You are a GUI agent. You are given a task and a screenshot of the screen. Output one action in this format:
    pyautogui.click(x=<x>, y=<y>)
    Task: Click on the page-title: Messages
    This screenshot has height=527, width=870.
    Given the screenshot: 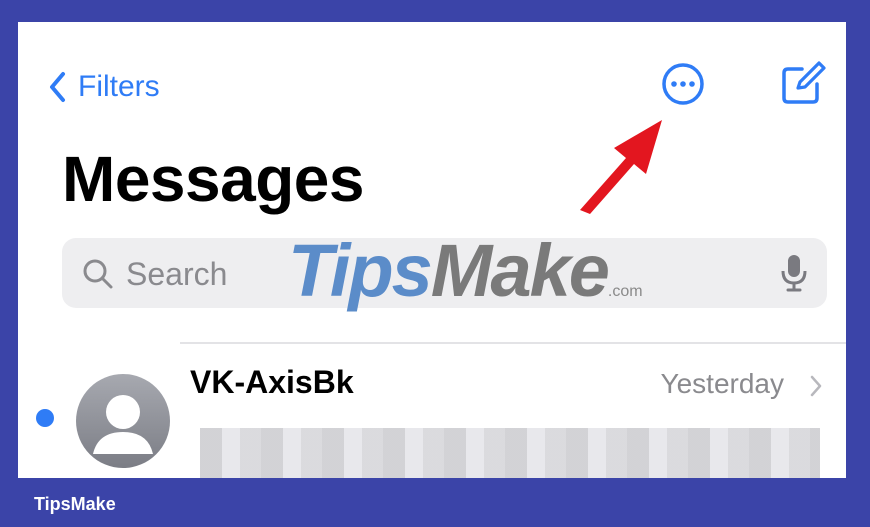 What is the action you would take?
    pyautogui.click(x=213, y=179)
    